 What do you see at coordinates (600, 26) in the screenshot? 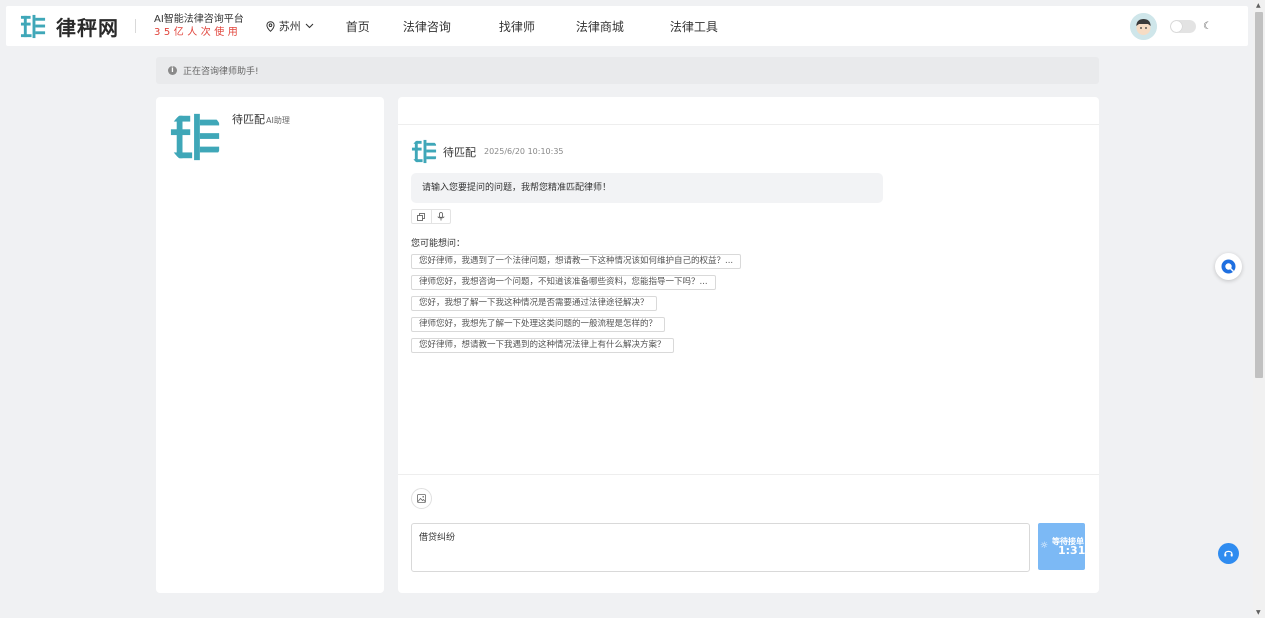
I see `nav-item-legal-mall: 法律商城` at bounding box center [600, 26].